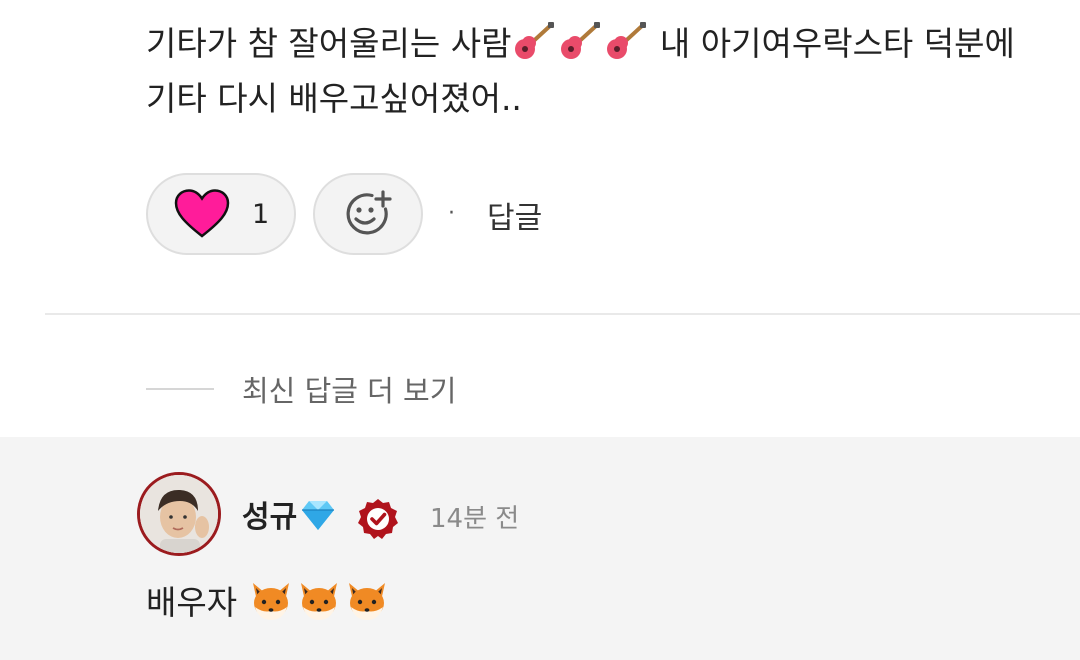 The image size is (1080, 660). I want to click on reply-link: 답글, so click(514, 215).